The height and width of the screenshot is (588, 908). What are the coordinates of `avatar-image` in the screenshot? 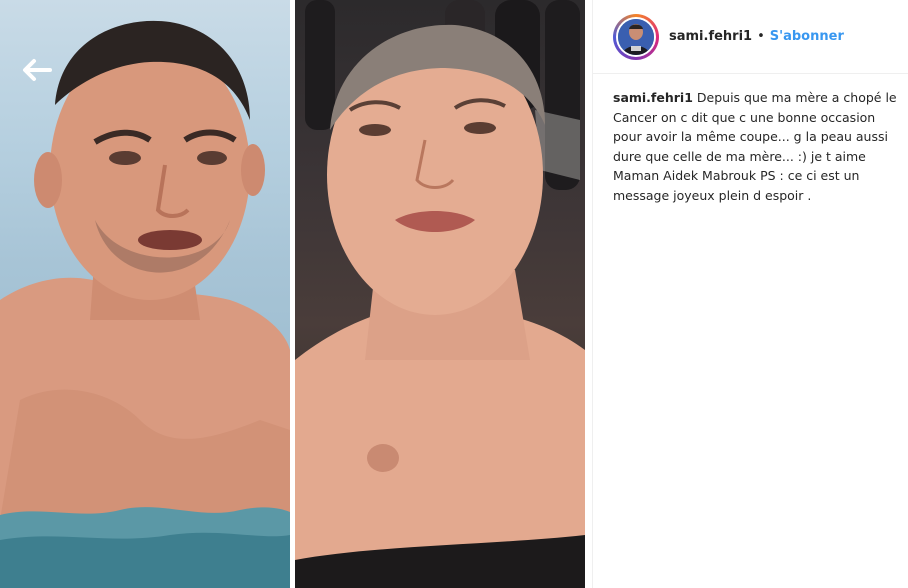 It's located at (636, 36).